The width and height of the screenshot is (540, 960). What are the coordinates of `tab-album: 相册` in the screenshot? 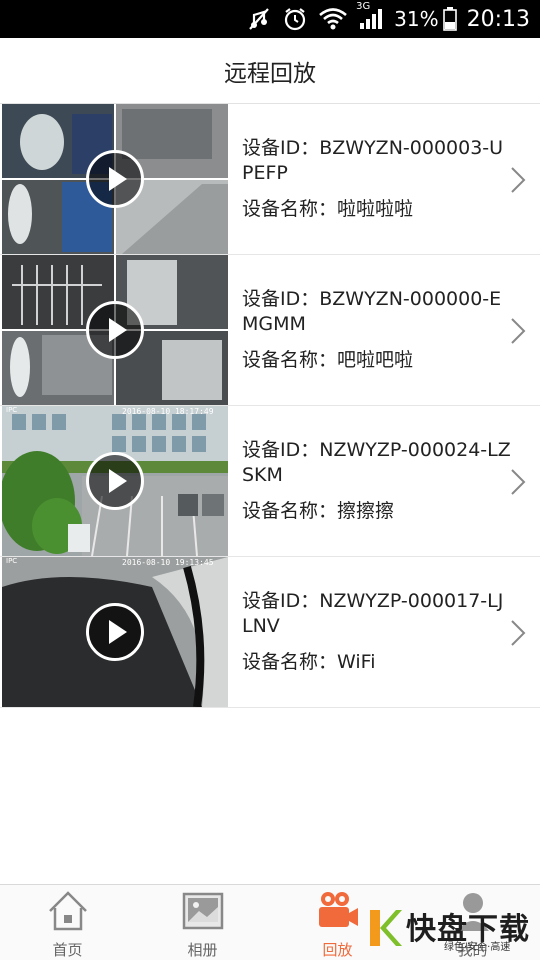 It's located at (202, 922).